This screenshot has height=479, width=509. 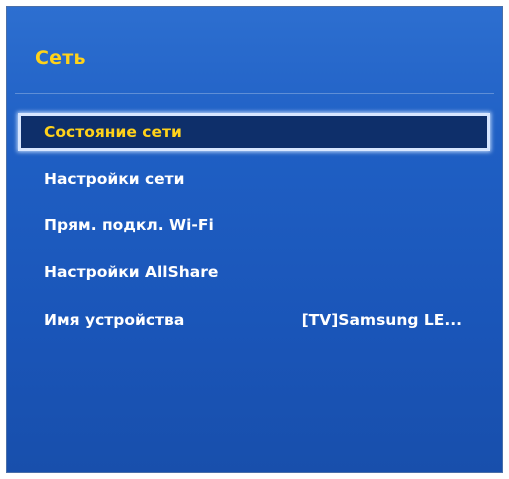 I want to click on menu-item-network-settings: Настройки сети, so click(x=254, y=179).